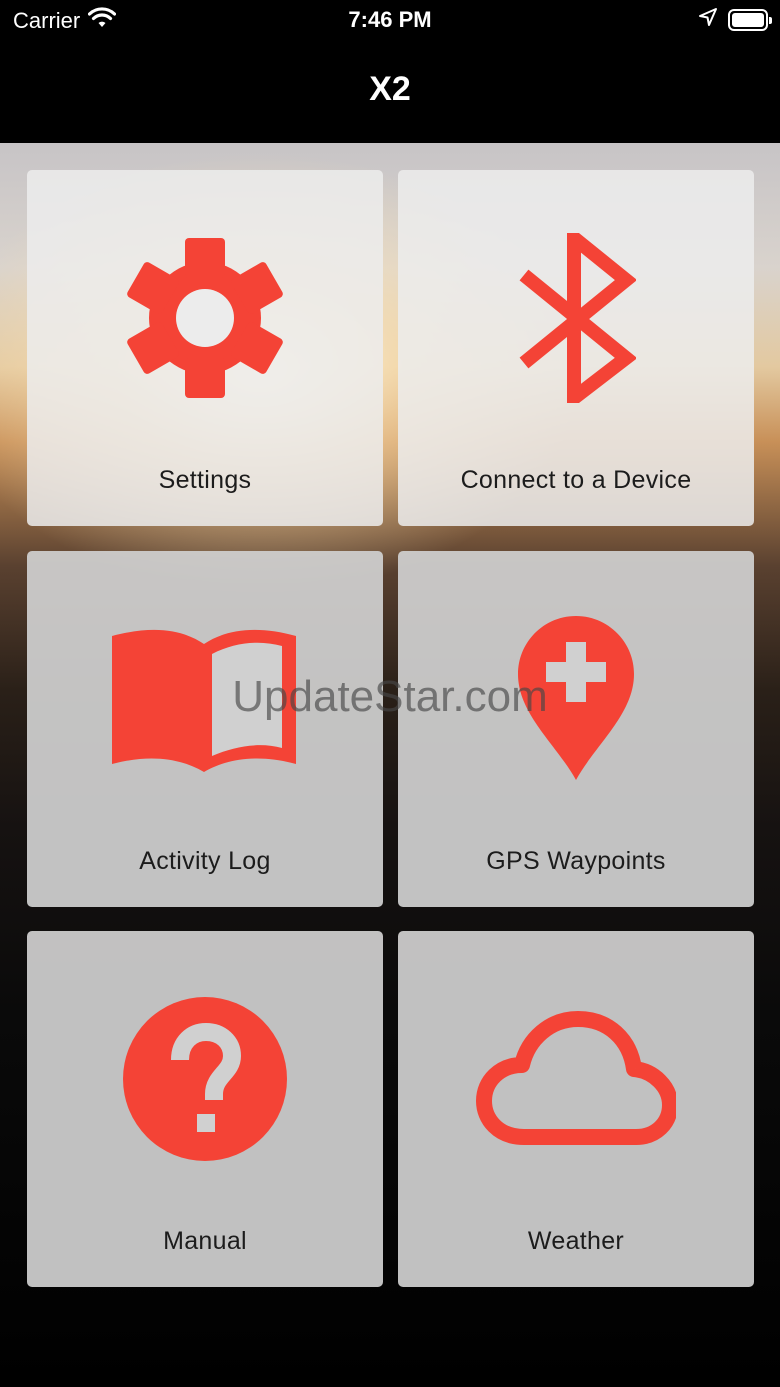 The height and width of the screenshot is (1387, 780). I want to click on weather-tile: Weather, so click(576, 1109).